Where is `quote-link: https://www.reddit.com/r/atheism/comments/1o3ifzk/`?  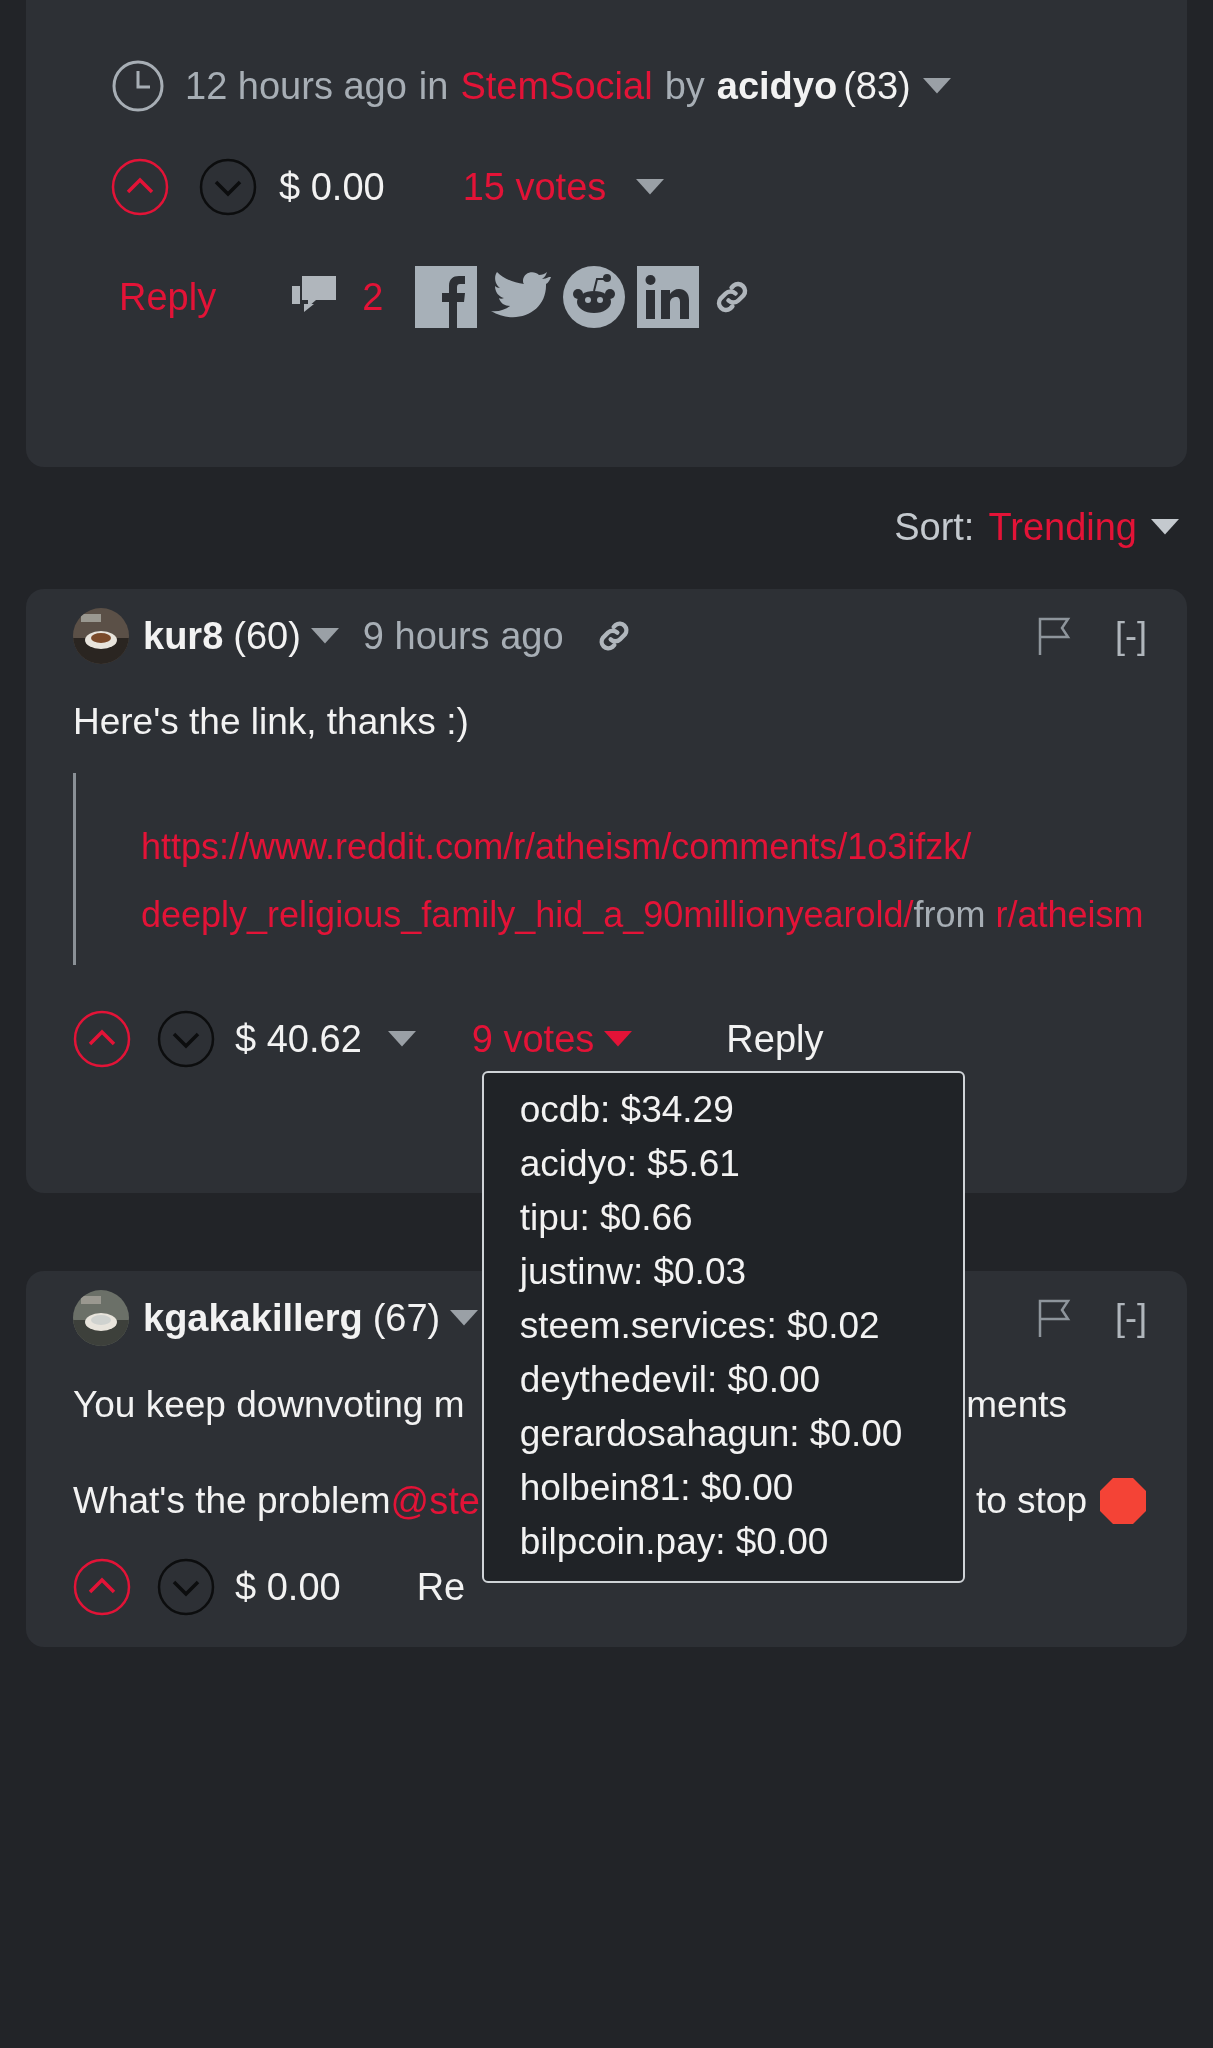 quote-link: https://www.reddit.com/r/atheism/comments/1o3ifzk/ is located at coordinates (556, 846).